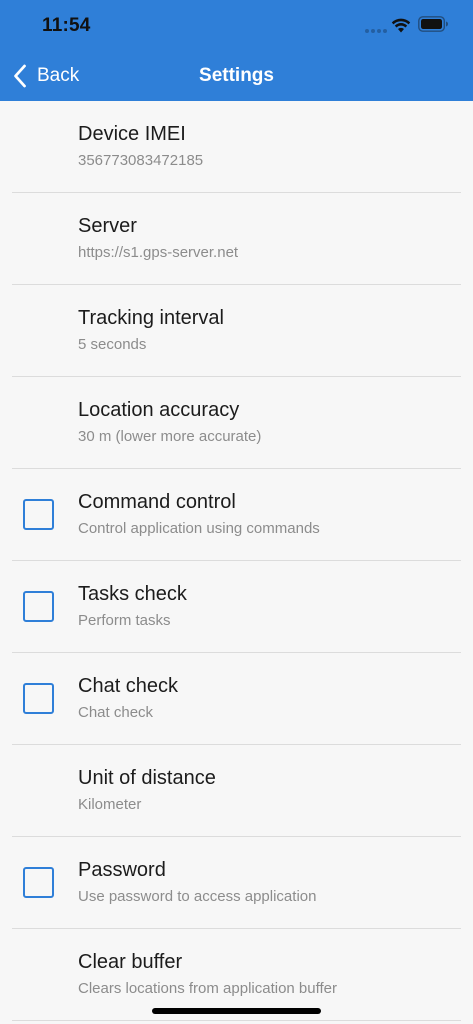 The image size is (473, 1024). I want to click on setting-value: 356773083472185, so click(141, 160).